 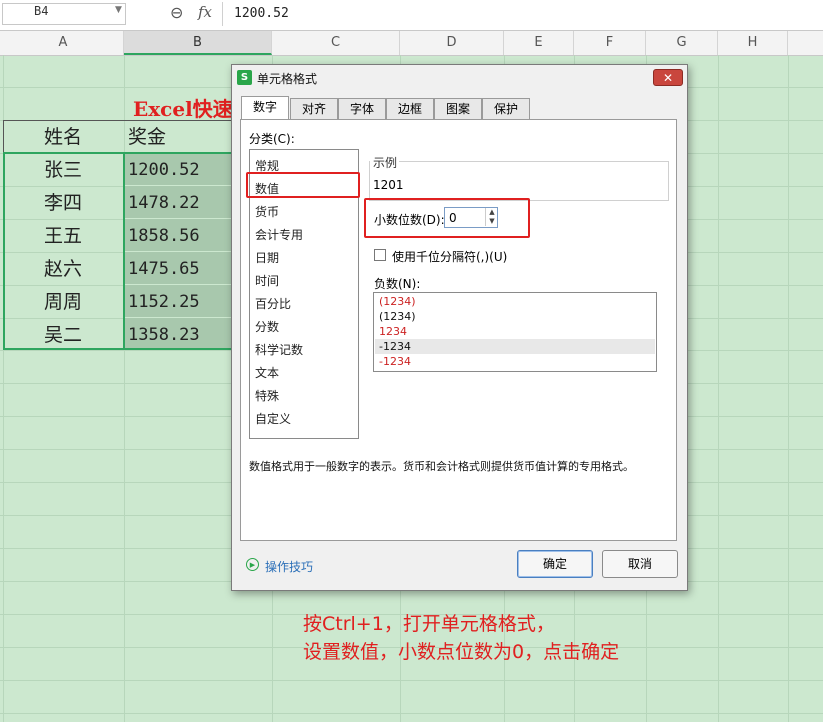 What do you see at coordinates (314, 108) in the screenshot?
I see `tab-alignment: 对齐` at bounding box center [314, 108].